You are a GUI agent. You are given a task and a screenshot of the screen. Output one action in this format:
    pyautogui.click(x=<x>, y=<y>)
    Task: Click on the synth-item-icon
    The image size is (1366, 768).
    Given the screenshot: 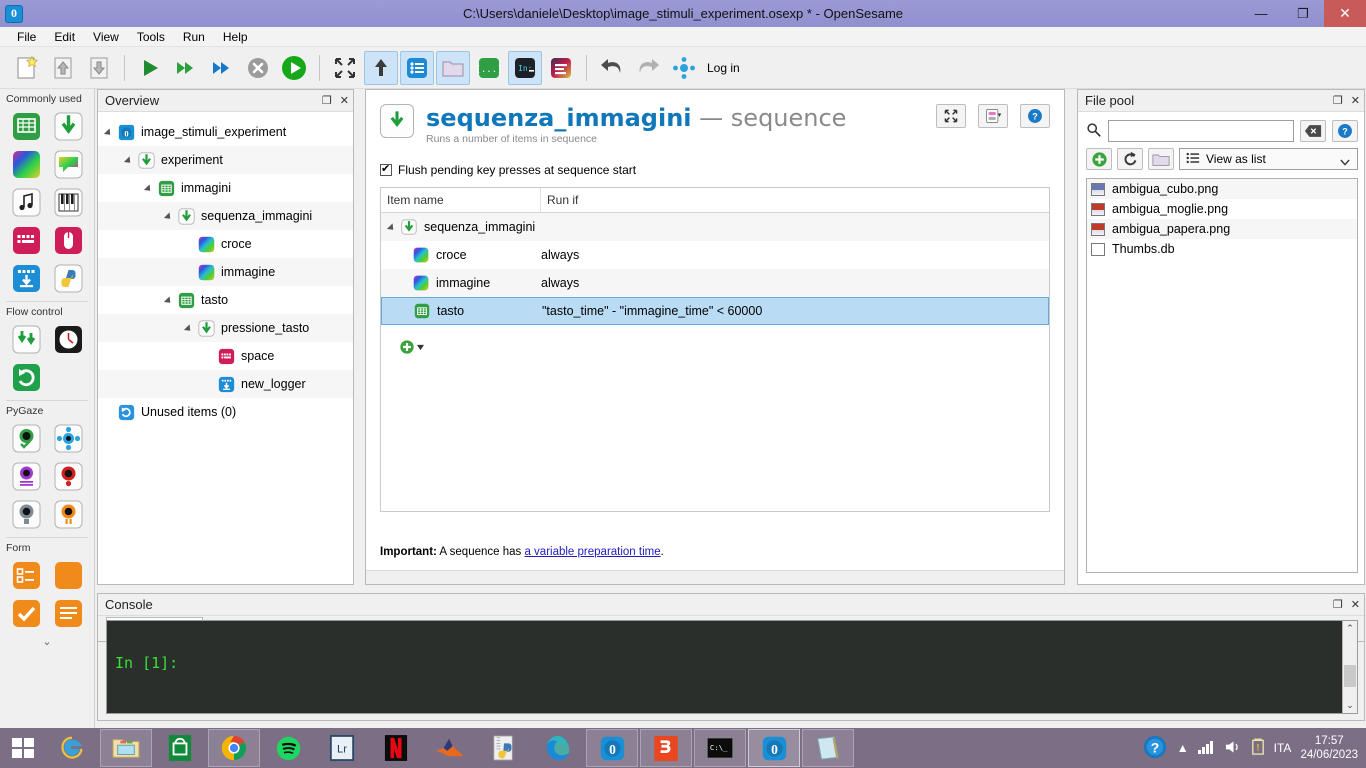 What is the action you would take?
    pyautogui.click(x=68, y=202)
    